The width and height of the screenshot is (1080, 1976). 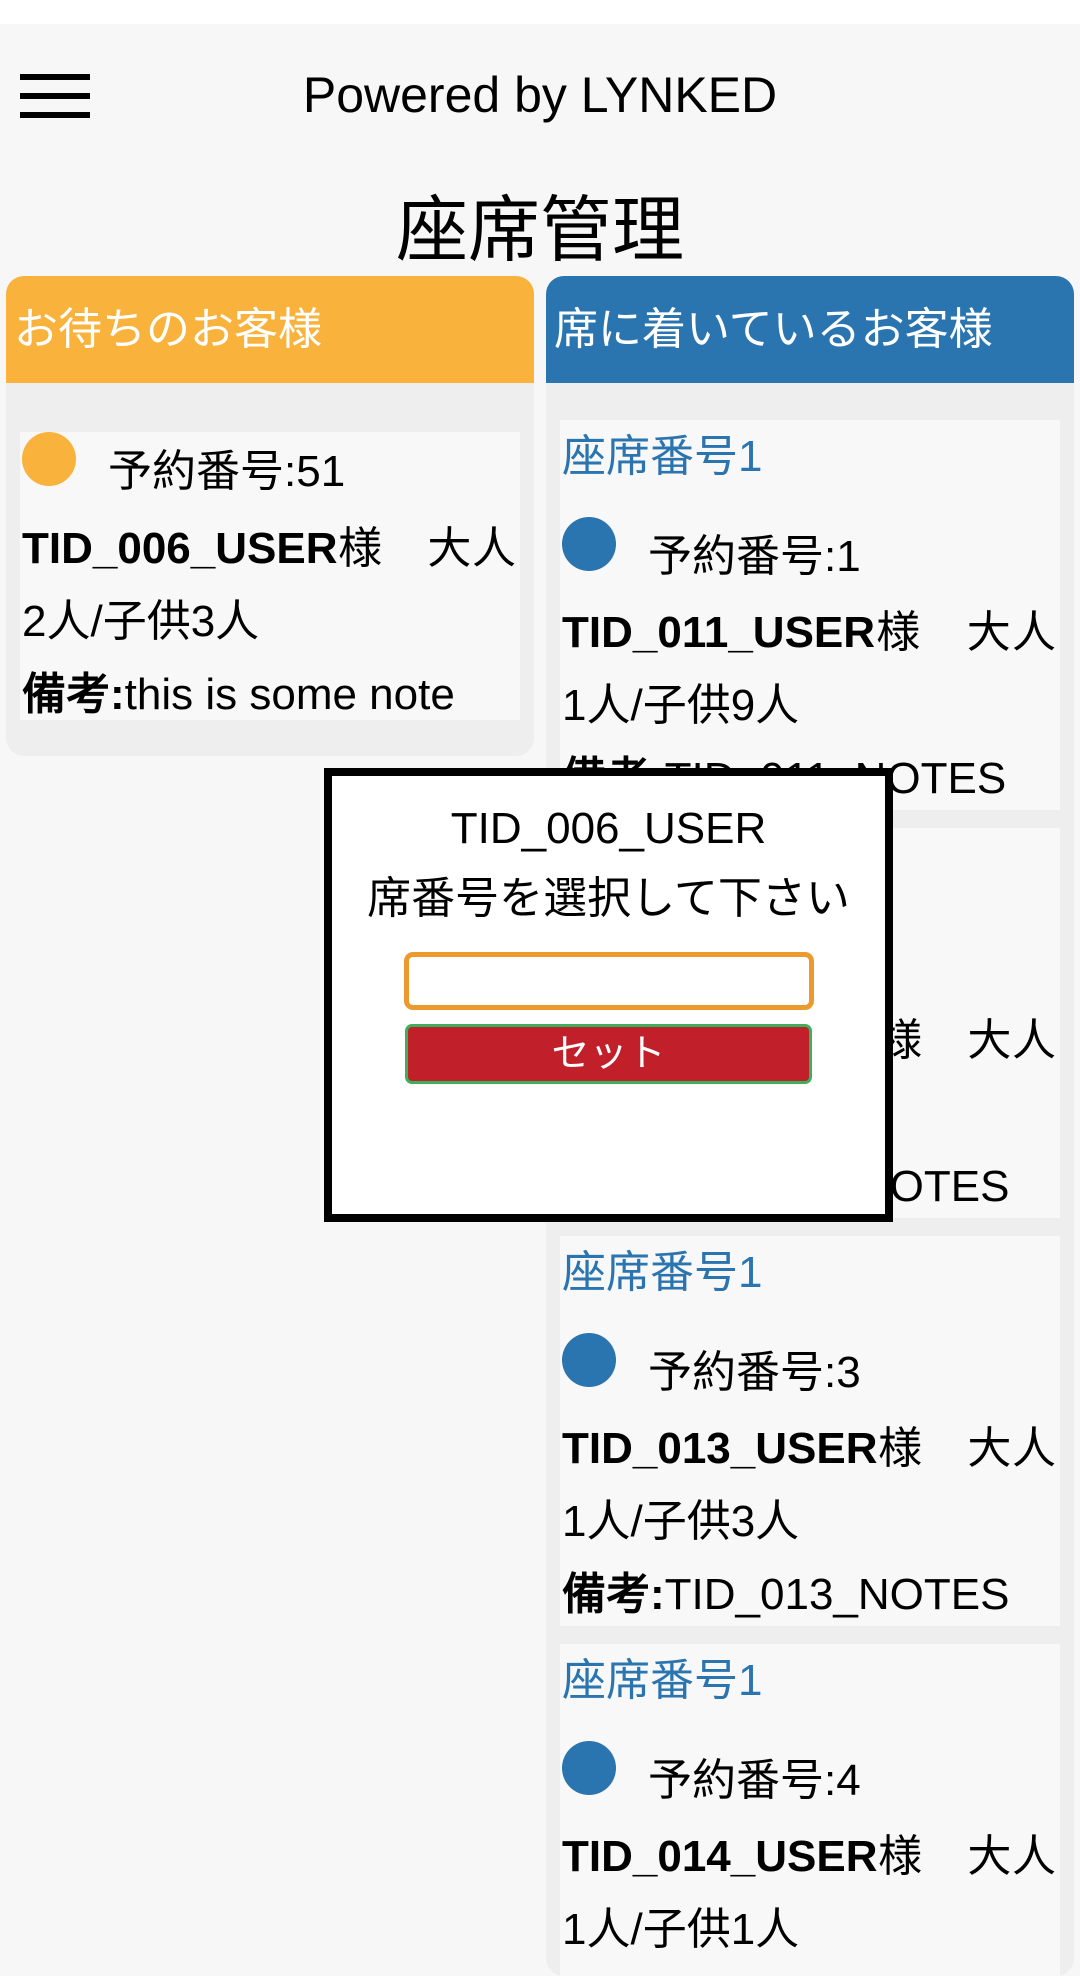 I want to click on modal-user: TID_006_USER, so click(x=608, y=828).